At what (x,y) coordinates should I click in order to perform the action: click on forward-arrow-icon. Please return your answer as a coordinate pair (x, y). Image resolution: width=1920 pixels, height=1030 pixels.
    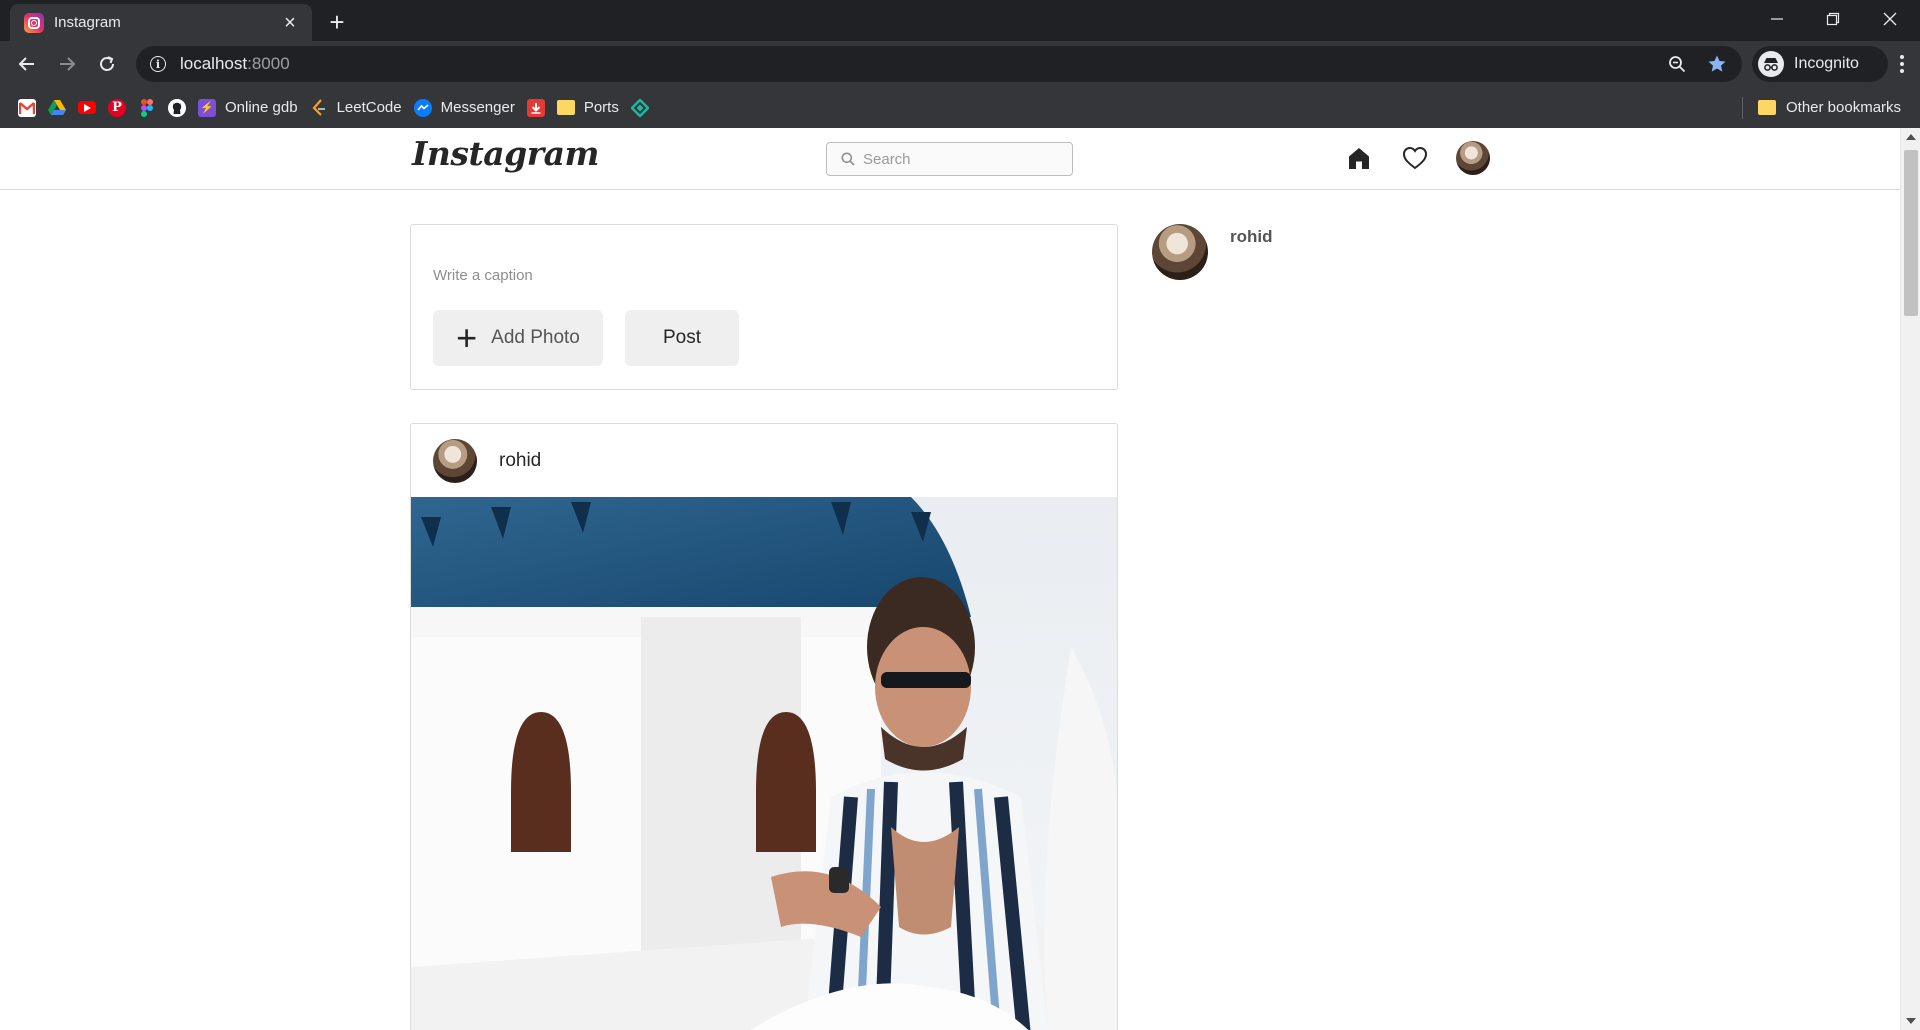
    Looking at the image, I should click on (67, 64).